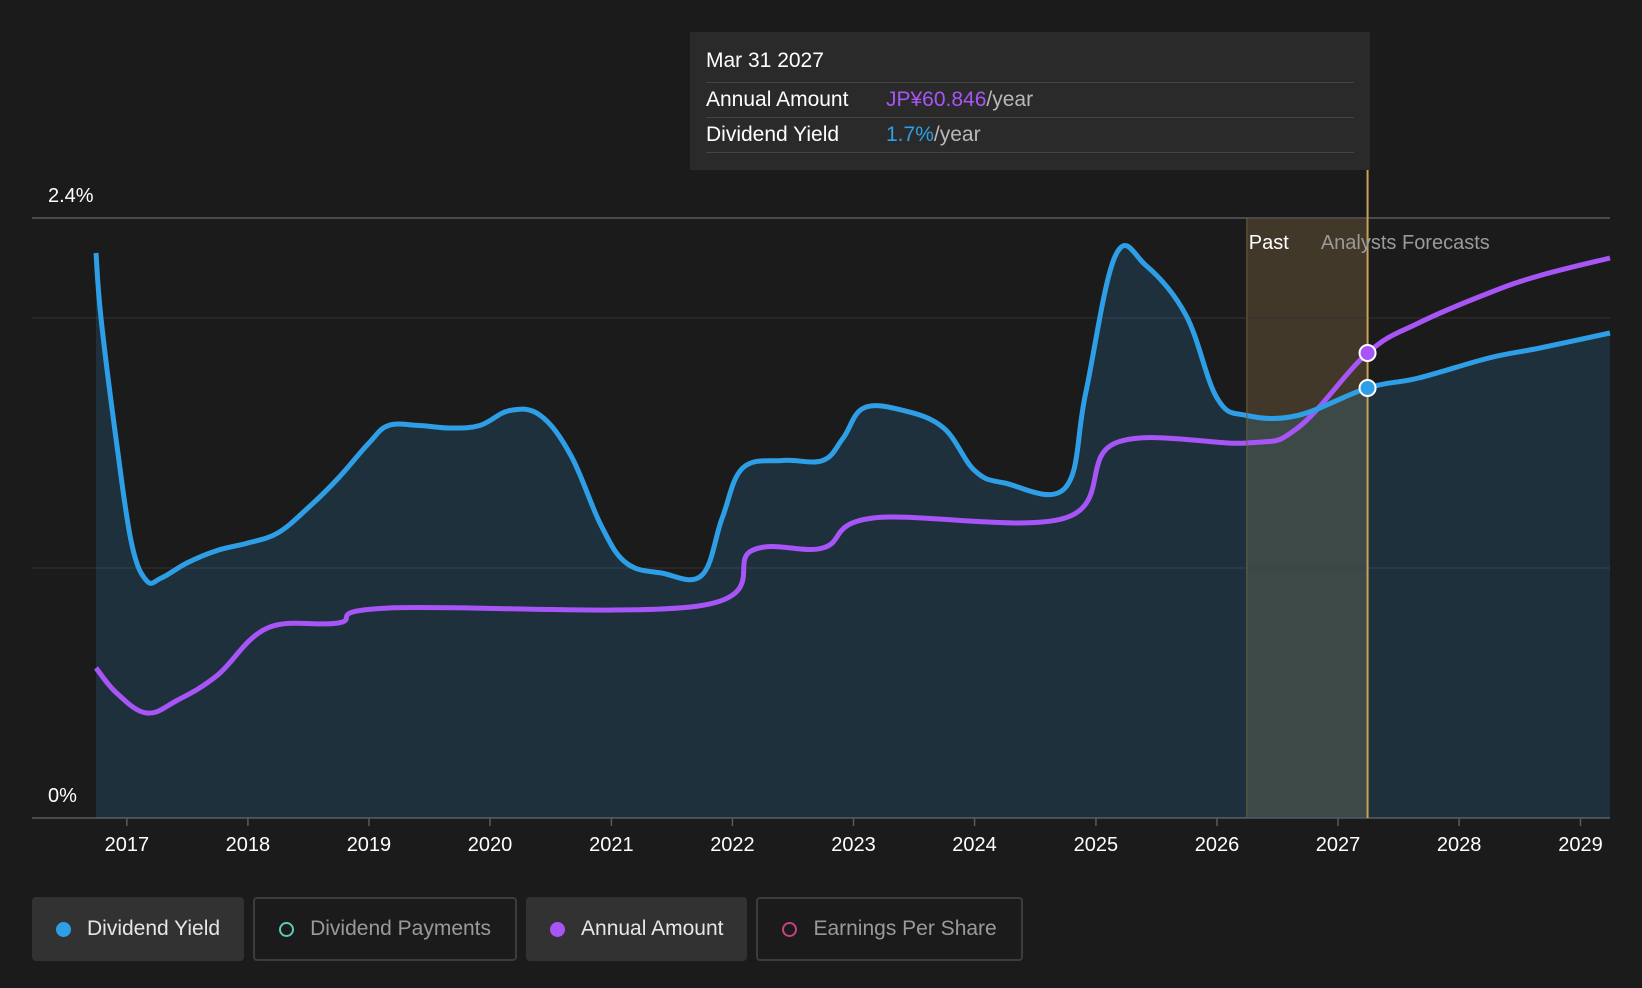 The height and width of the screenshot is (988, 1642). Describe the element at coordinates (1269, 243) in the screenshot. I see `past-label: Past` at that location.